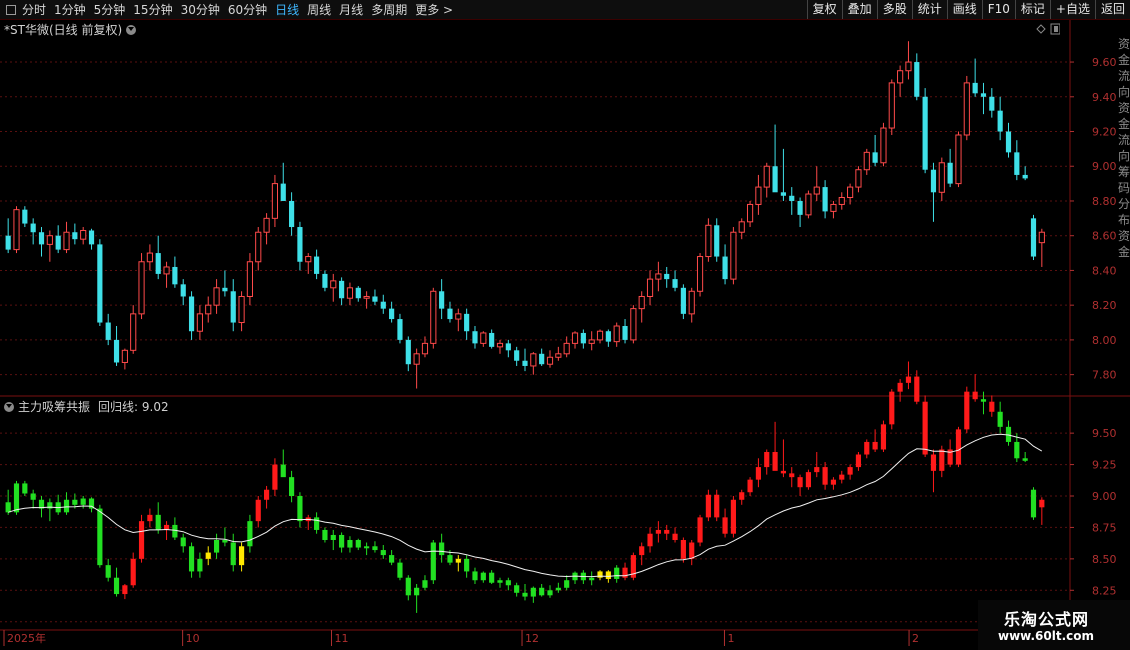 The height and width of the screenshot is (650, 1130). What do you see at coordinates (915, 638) in the screenshot?
I see `time-axis-label: 2` at bounding box center [915, 638].